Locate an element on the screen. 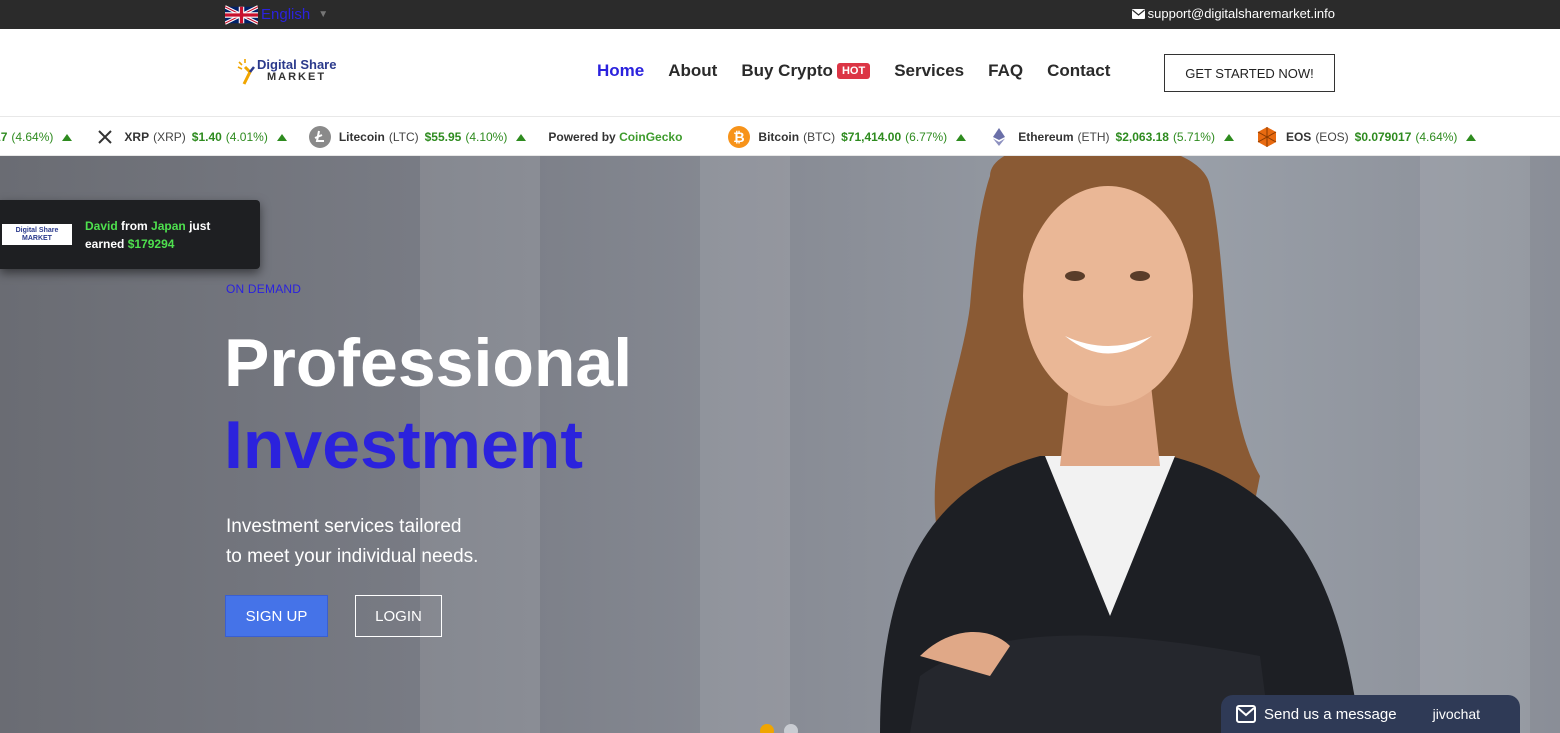  coin-price: $55.95 is located at coordinates (443, 137).